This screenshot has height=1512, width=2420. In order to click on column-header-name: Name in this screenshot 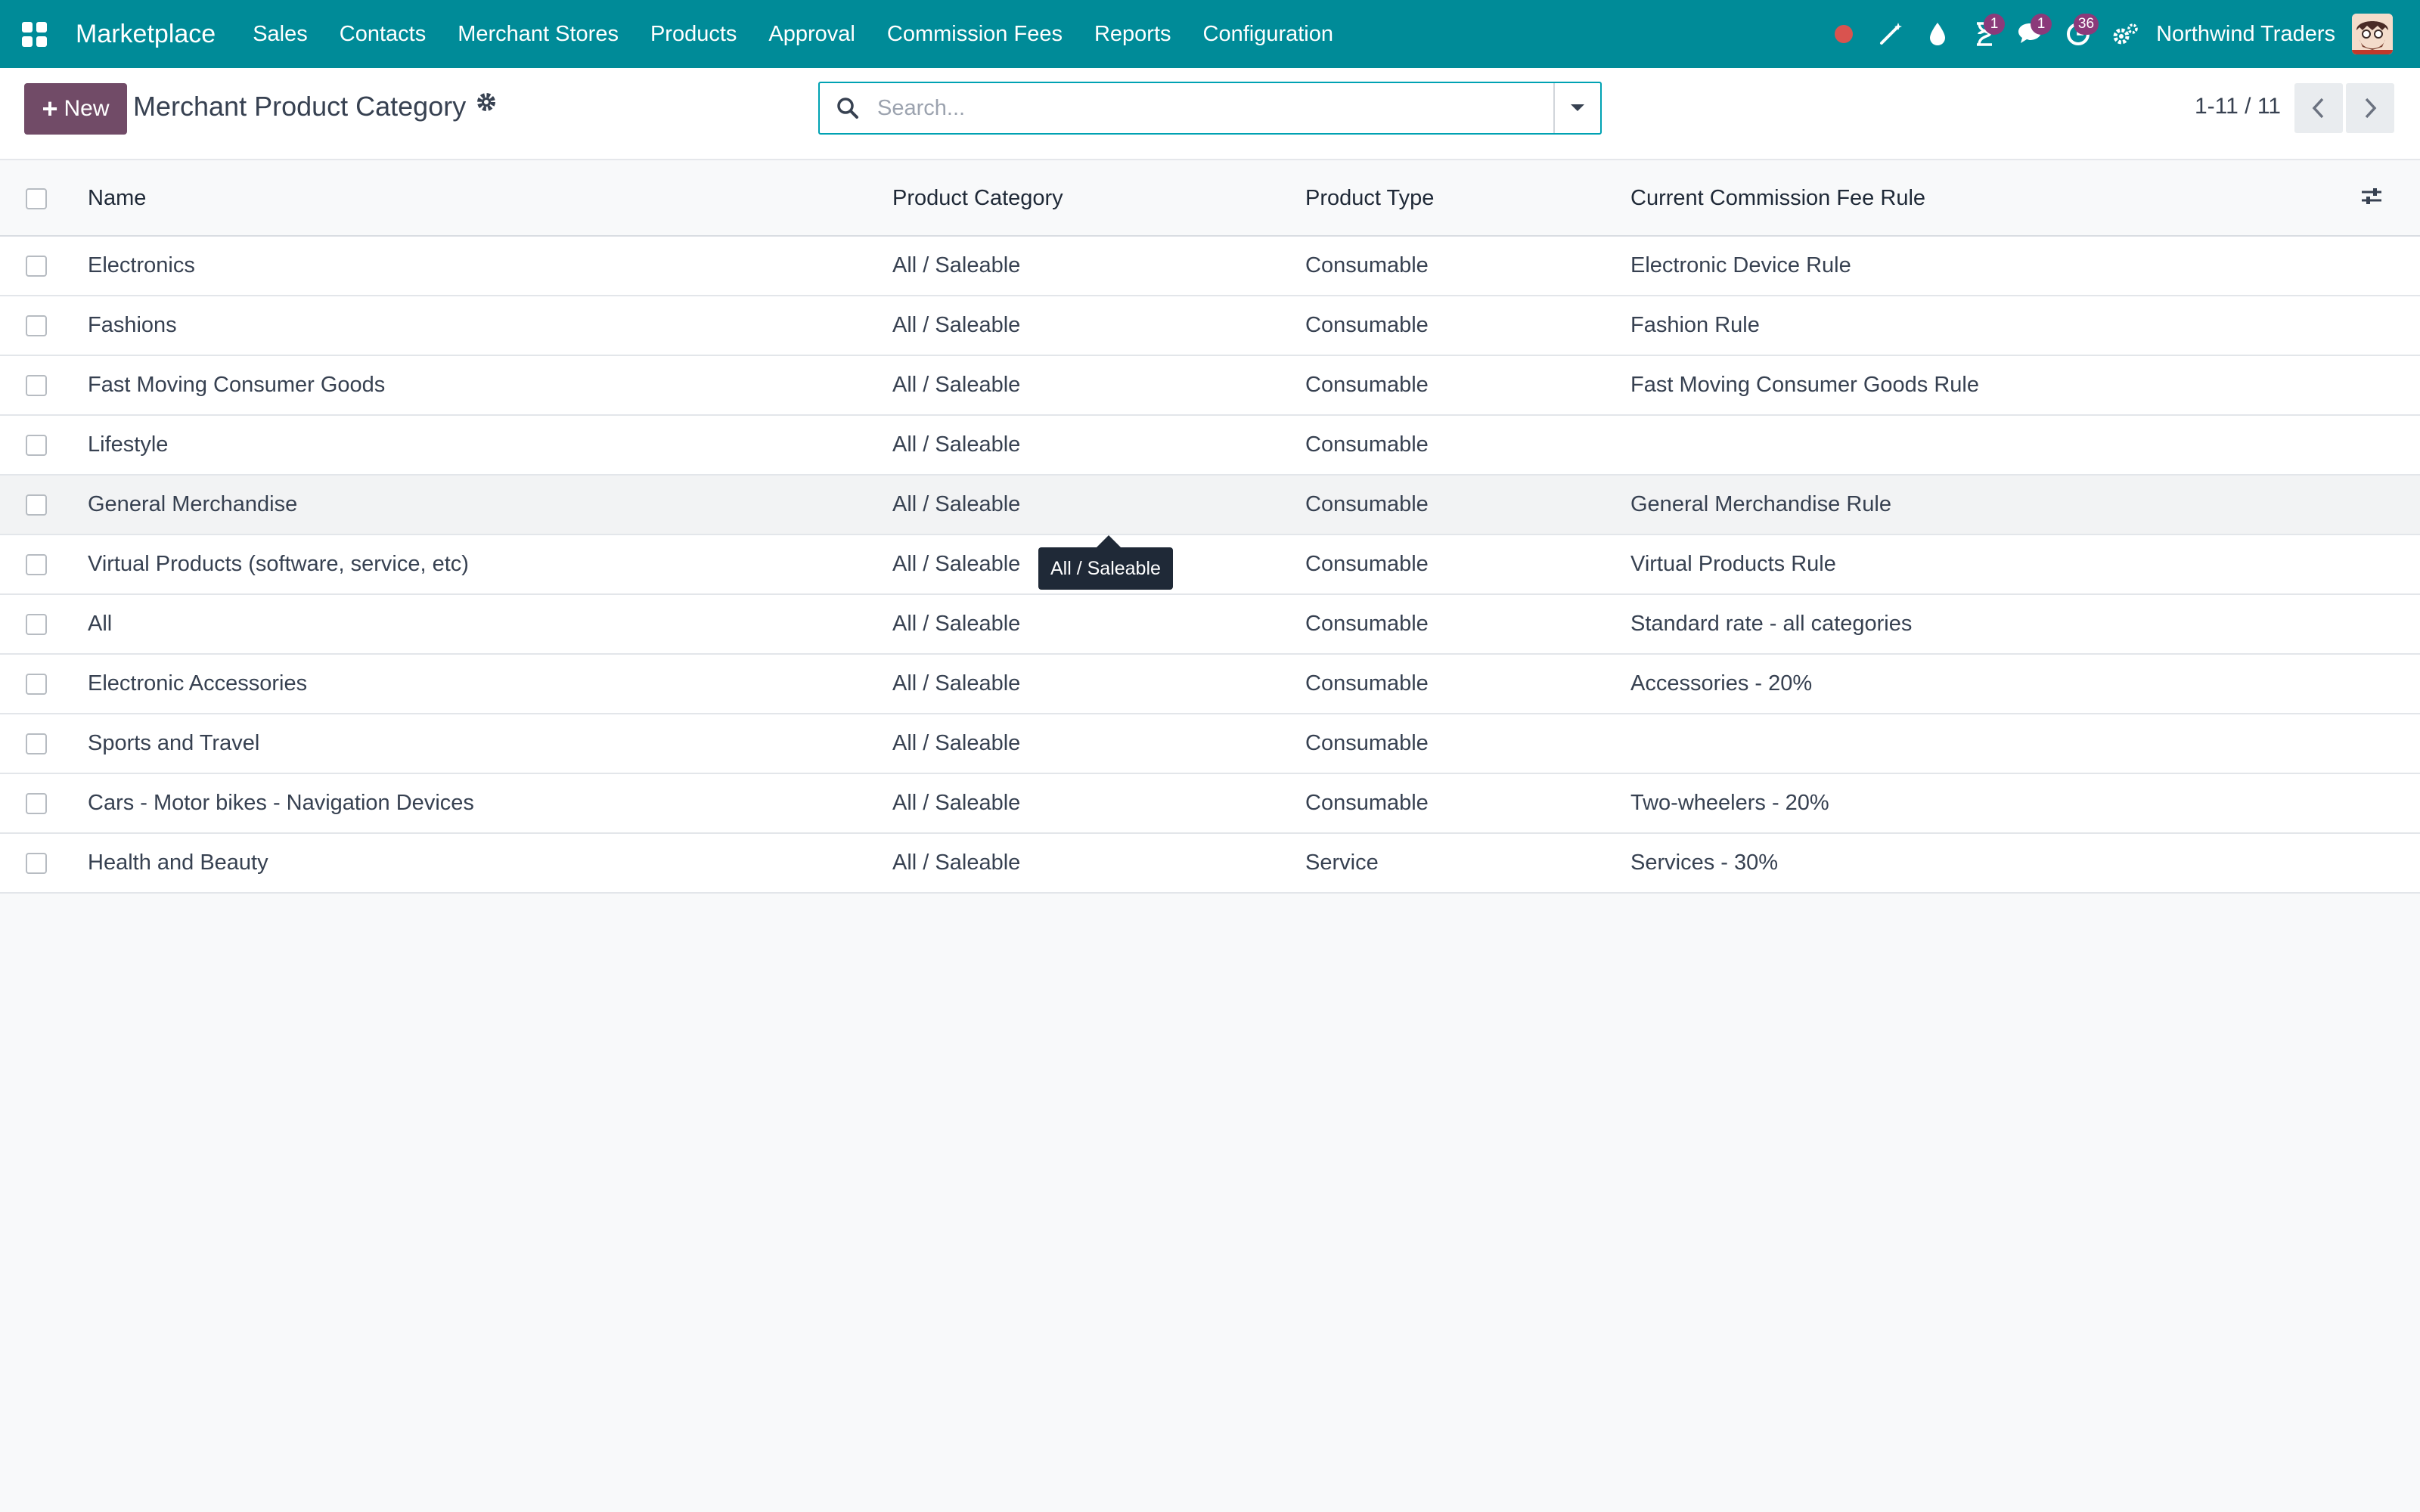, I will do `click(482, 200)`.